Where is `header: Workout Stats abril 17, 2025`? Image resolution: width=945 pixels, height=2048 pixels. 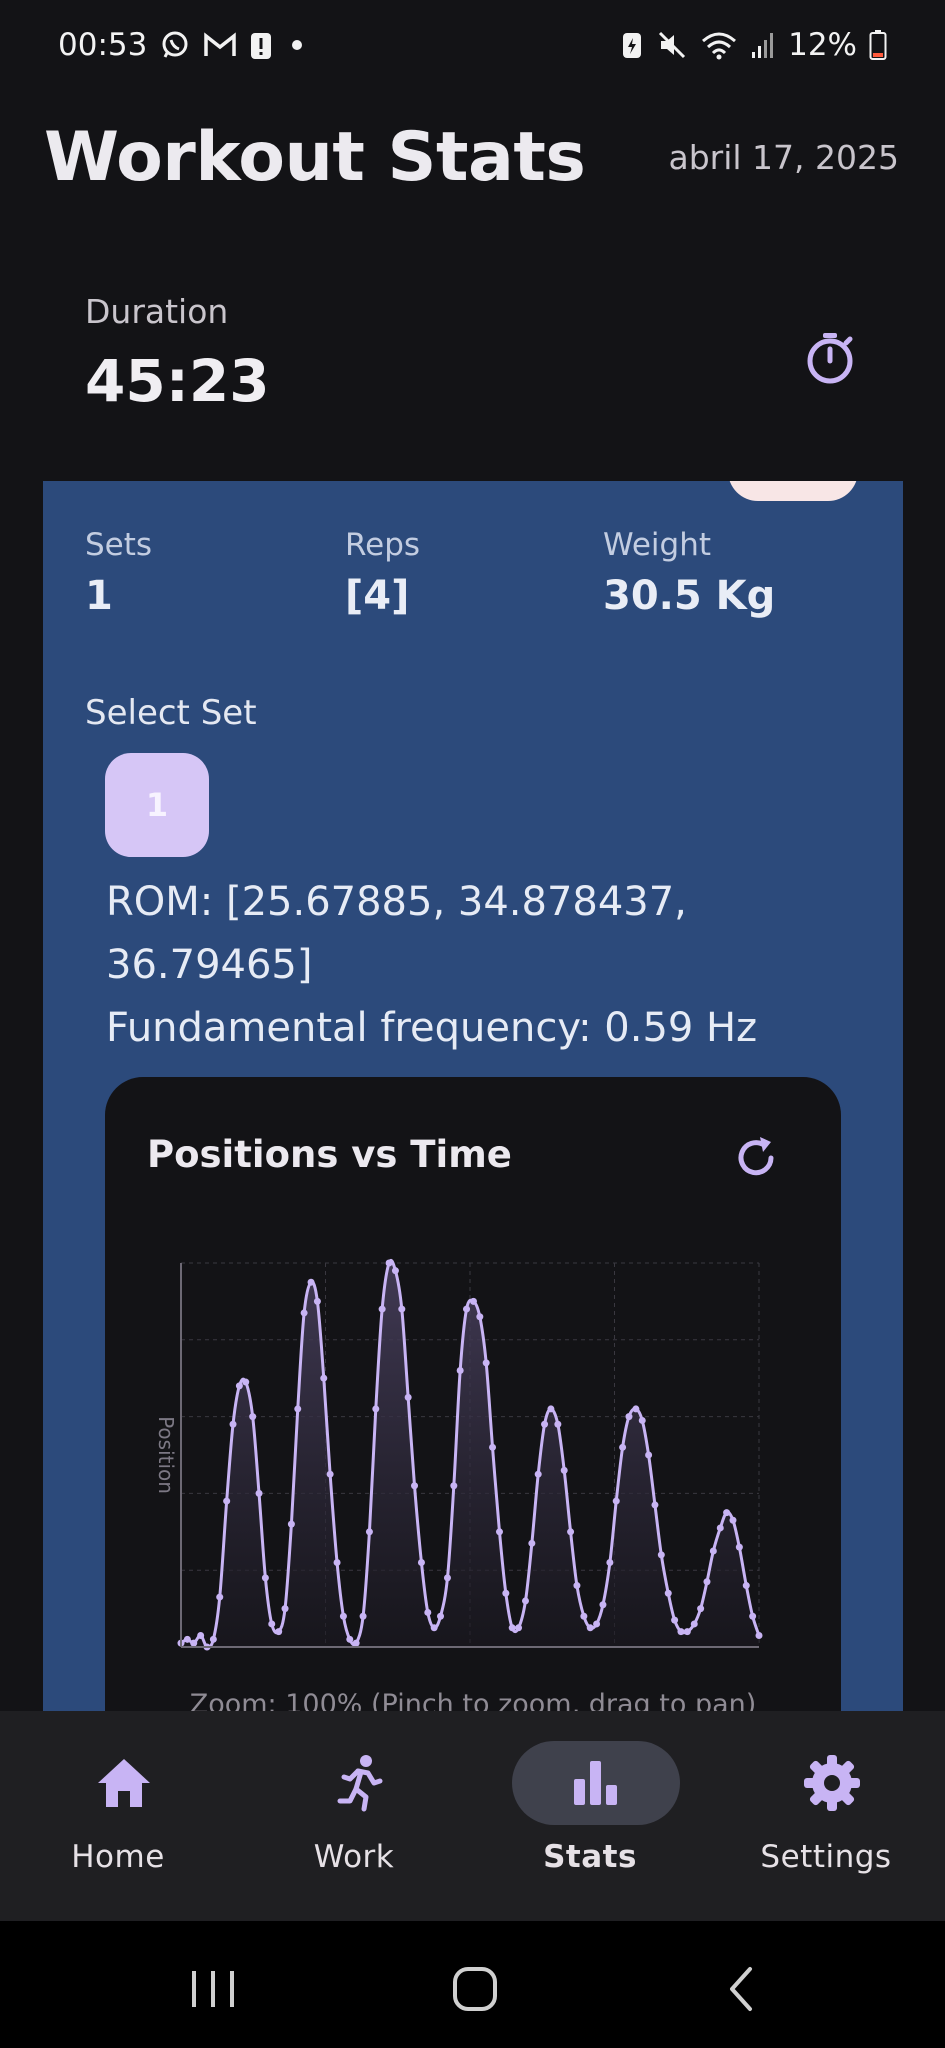 header: Workout Stats abril 17, 2025 is located at coordinates (472, 157).